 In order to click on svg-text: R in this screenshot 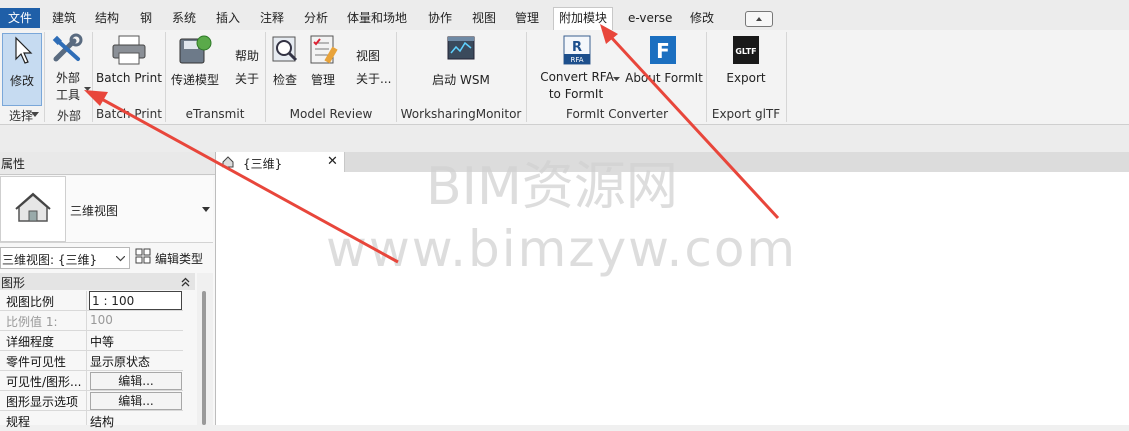, I will do `click(577, 47)`.